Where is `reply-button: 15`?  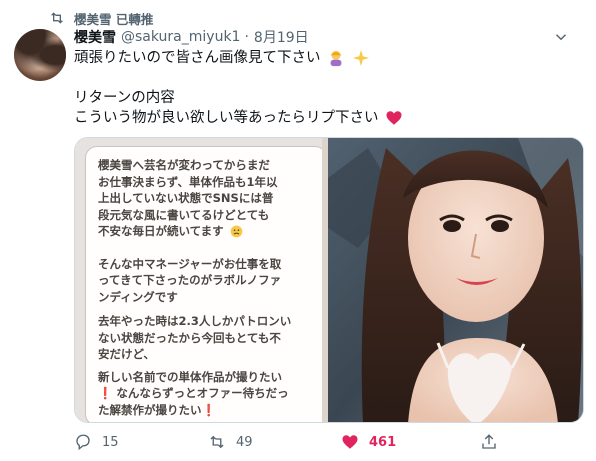
reply-button: 15 is located at coordinates (96, 442).